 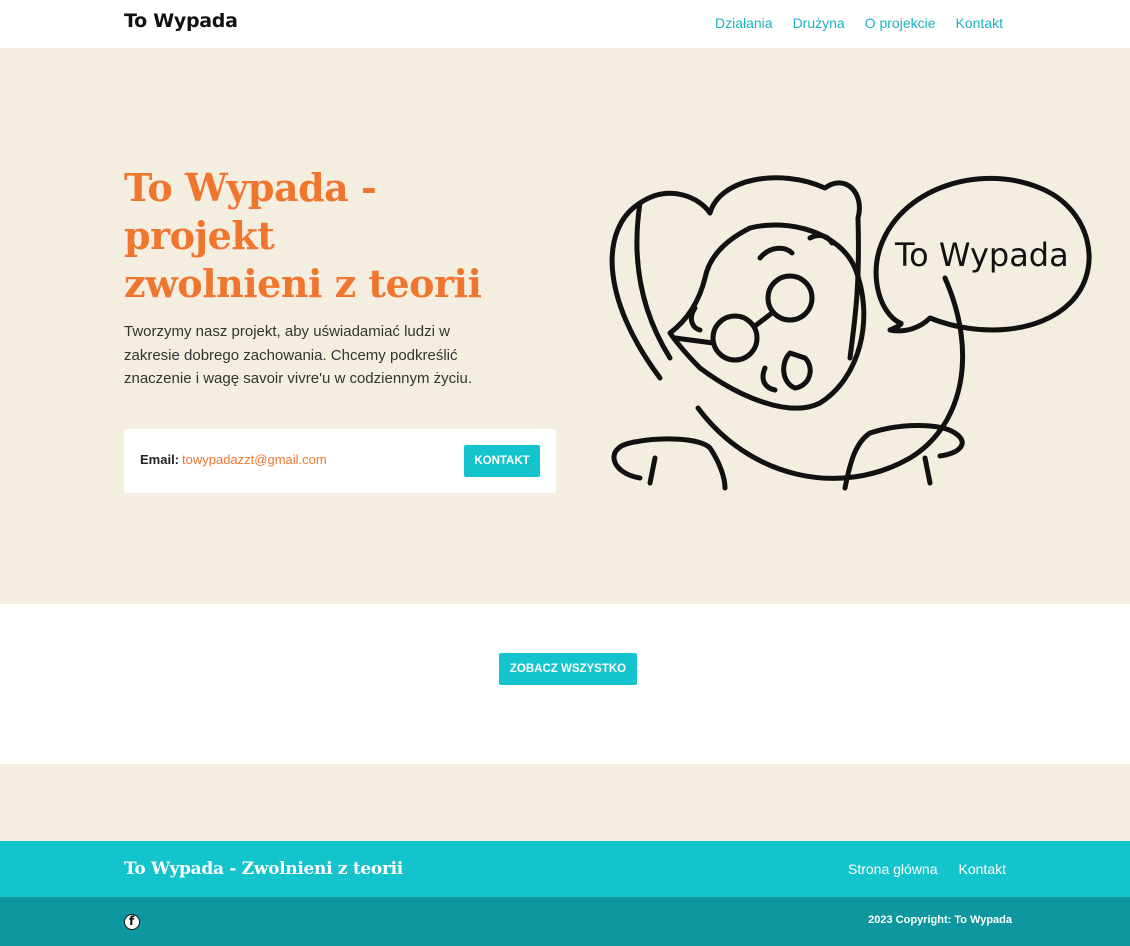 What do you see at coordinates (744, 23) in the screenshot?
I see `nav-link-dzialania: Działania` at bounding box center [744, 23].